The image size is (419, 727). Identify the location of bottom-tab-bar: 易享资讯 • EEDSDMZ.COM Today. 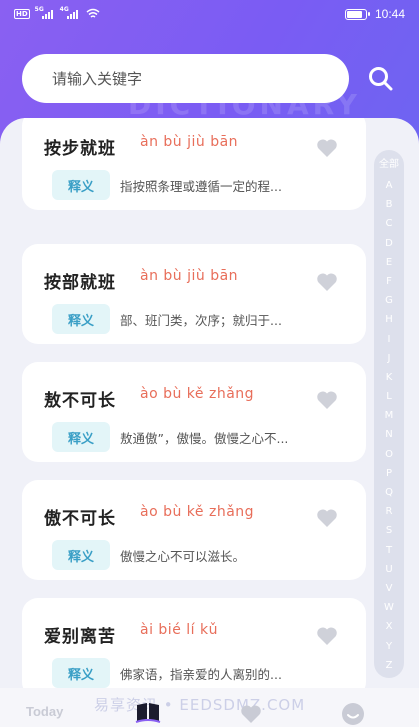
(209, 707).